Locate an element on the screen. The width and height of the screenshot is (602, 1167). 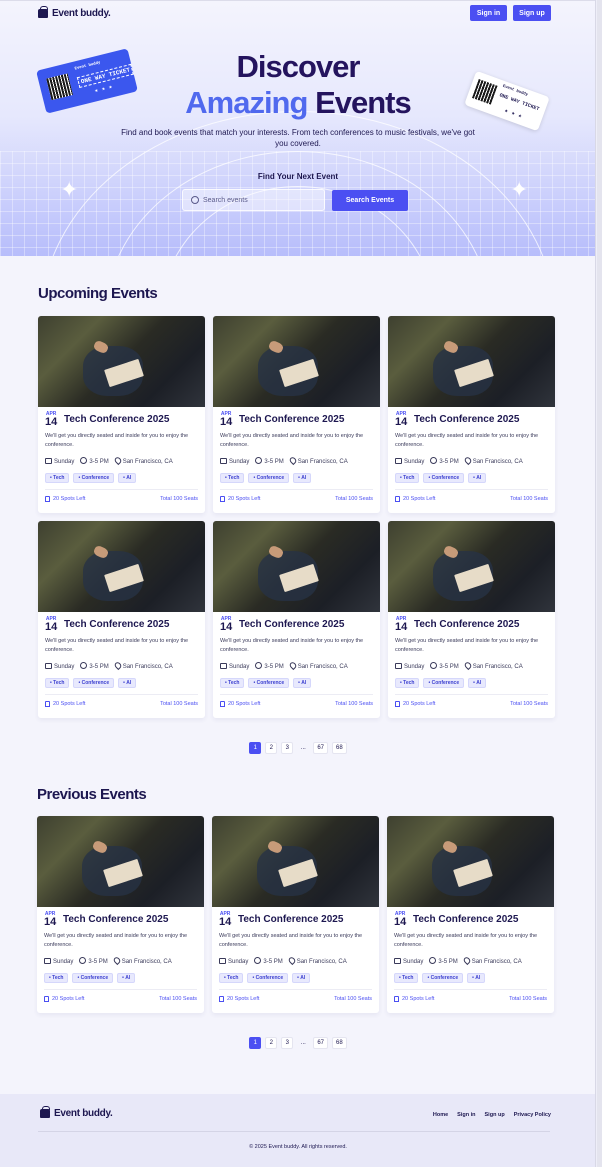
event-tag-label: Conference is located at coordinates (95, 683).